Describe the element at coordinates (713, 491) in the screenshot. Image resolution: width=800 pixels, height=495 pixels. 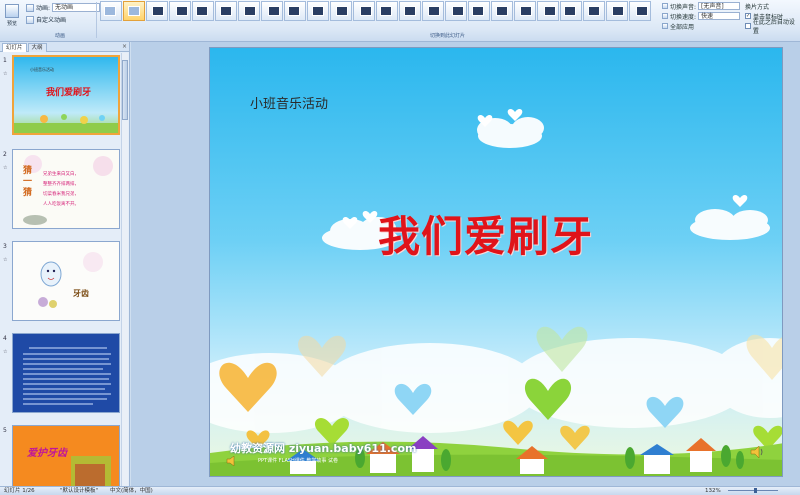
I see `zoom-level: 132%` at that location.